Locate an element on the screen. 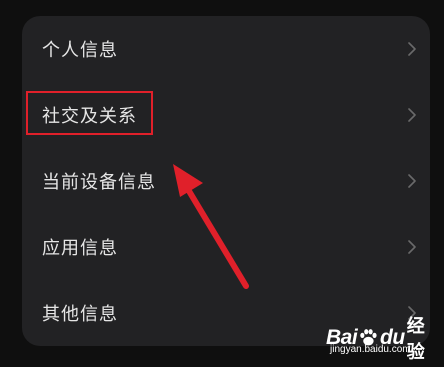 The width and height of the screenshot is (444, 367). menu-item-label: 社交及关系 is located at coordinates (89, 116).